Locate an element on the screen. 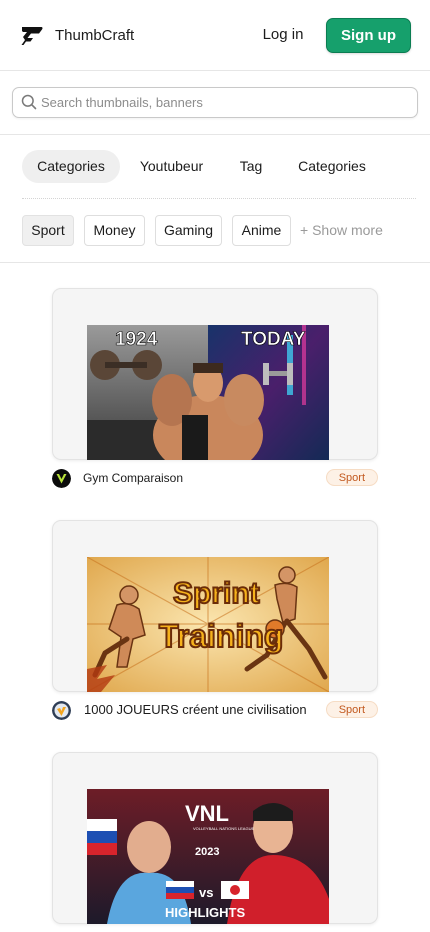 The width and height of the screenshot is (430, 932). thumbnail-text-year: 2023 is located at coordinates (207, 852).